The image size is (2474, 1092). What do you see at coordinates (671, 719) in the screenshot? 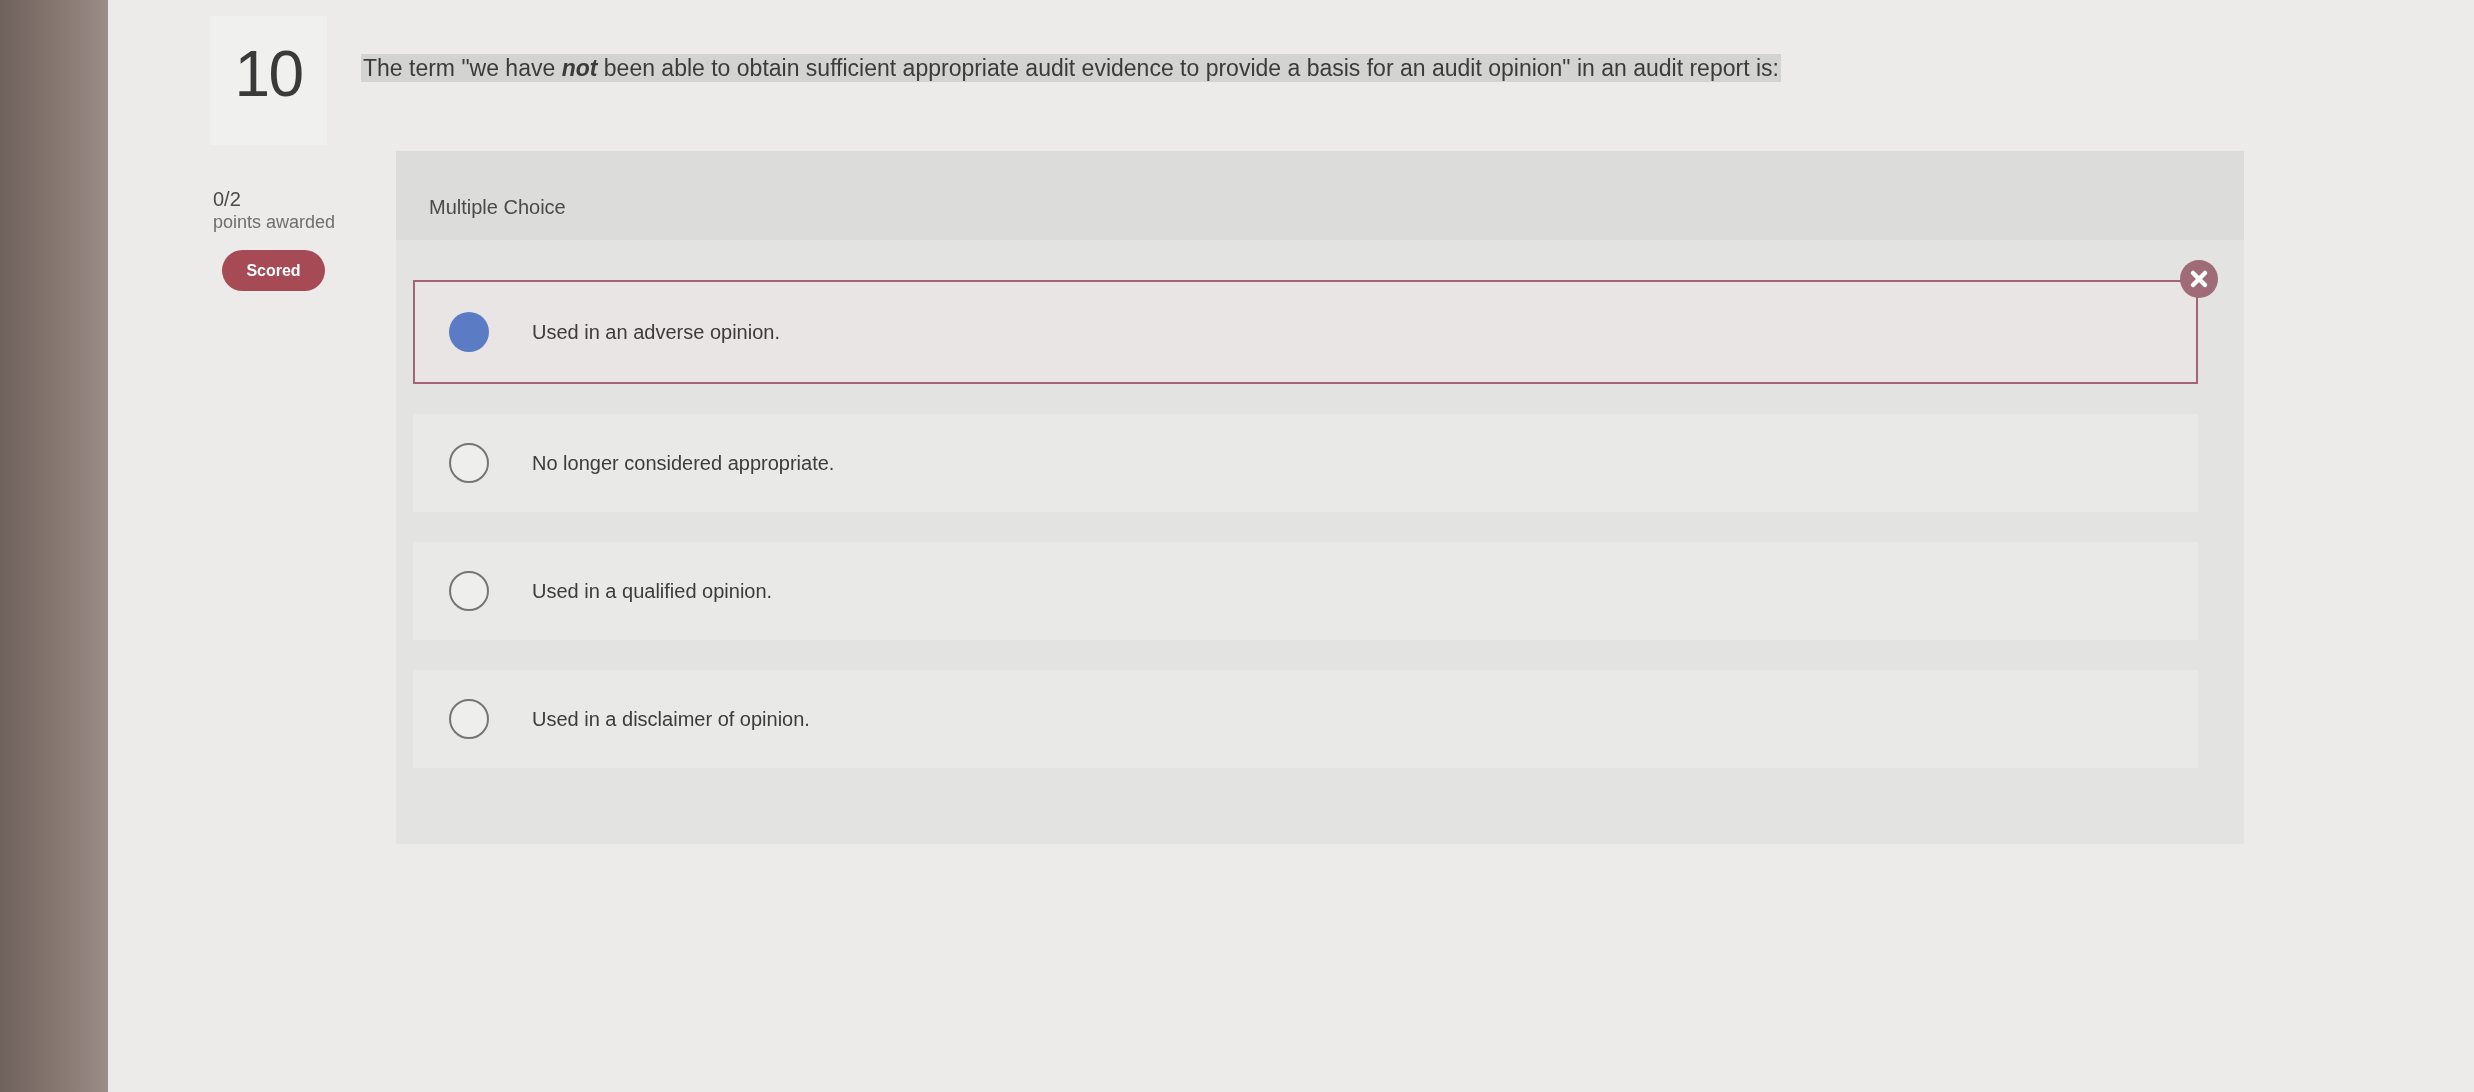
I see `option-text: Used in a disclaimer of opinion.` at bounding box center [671, 719].